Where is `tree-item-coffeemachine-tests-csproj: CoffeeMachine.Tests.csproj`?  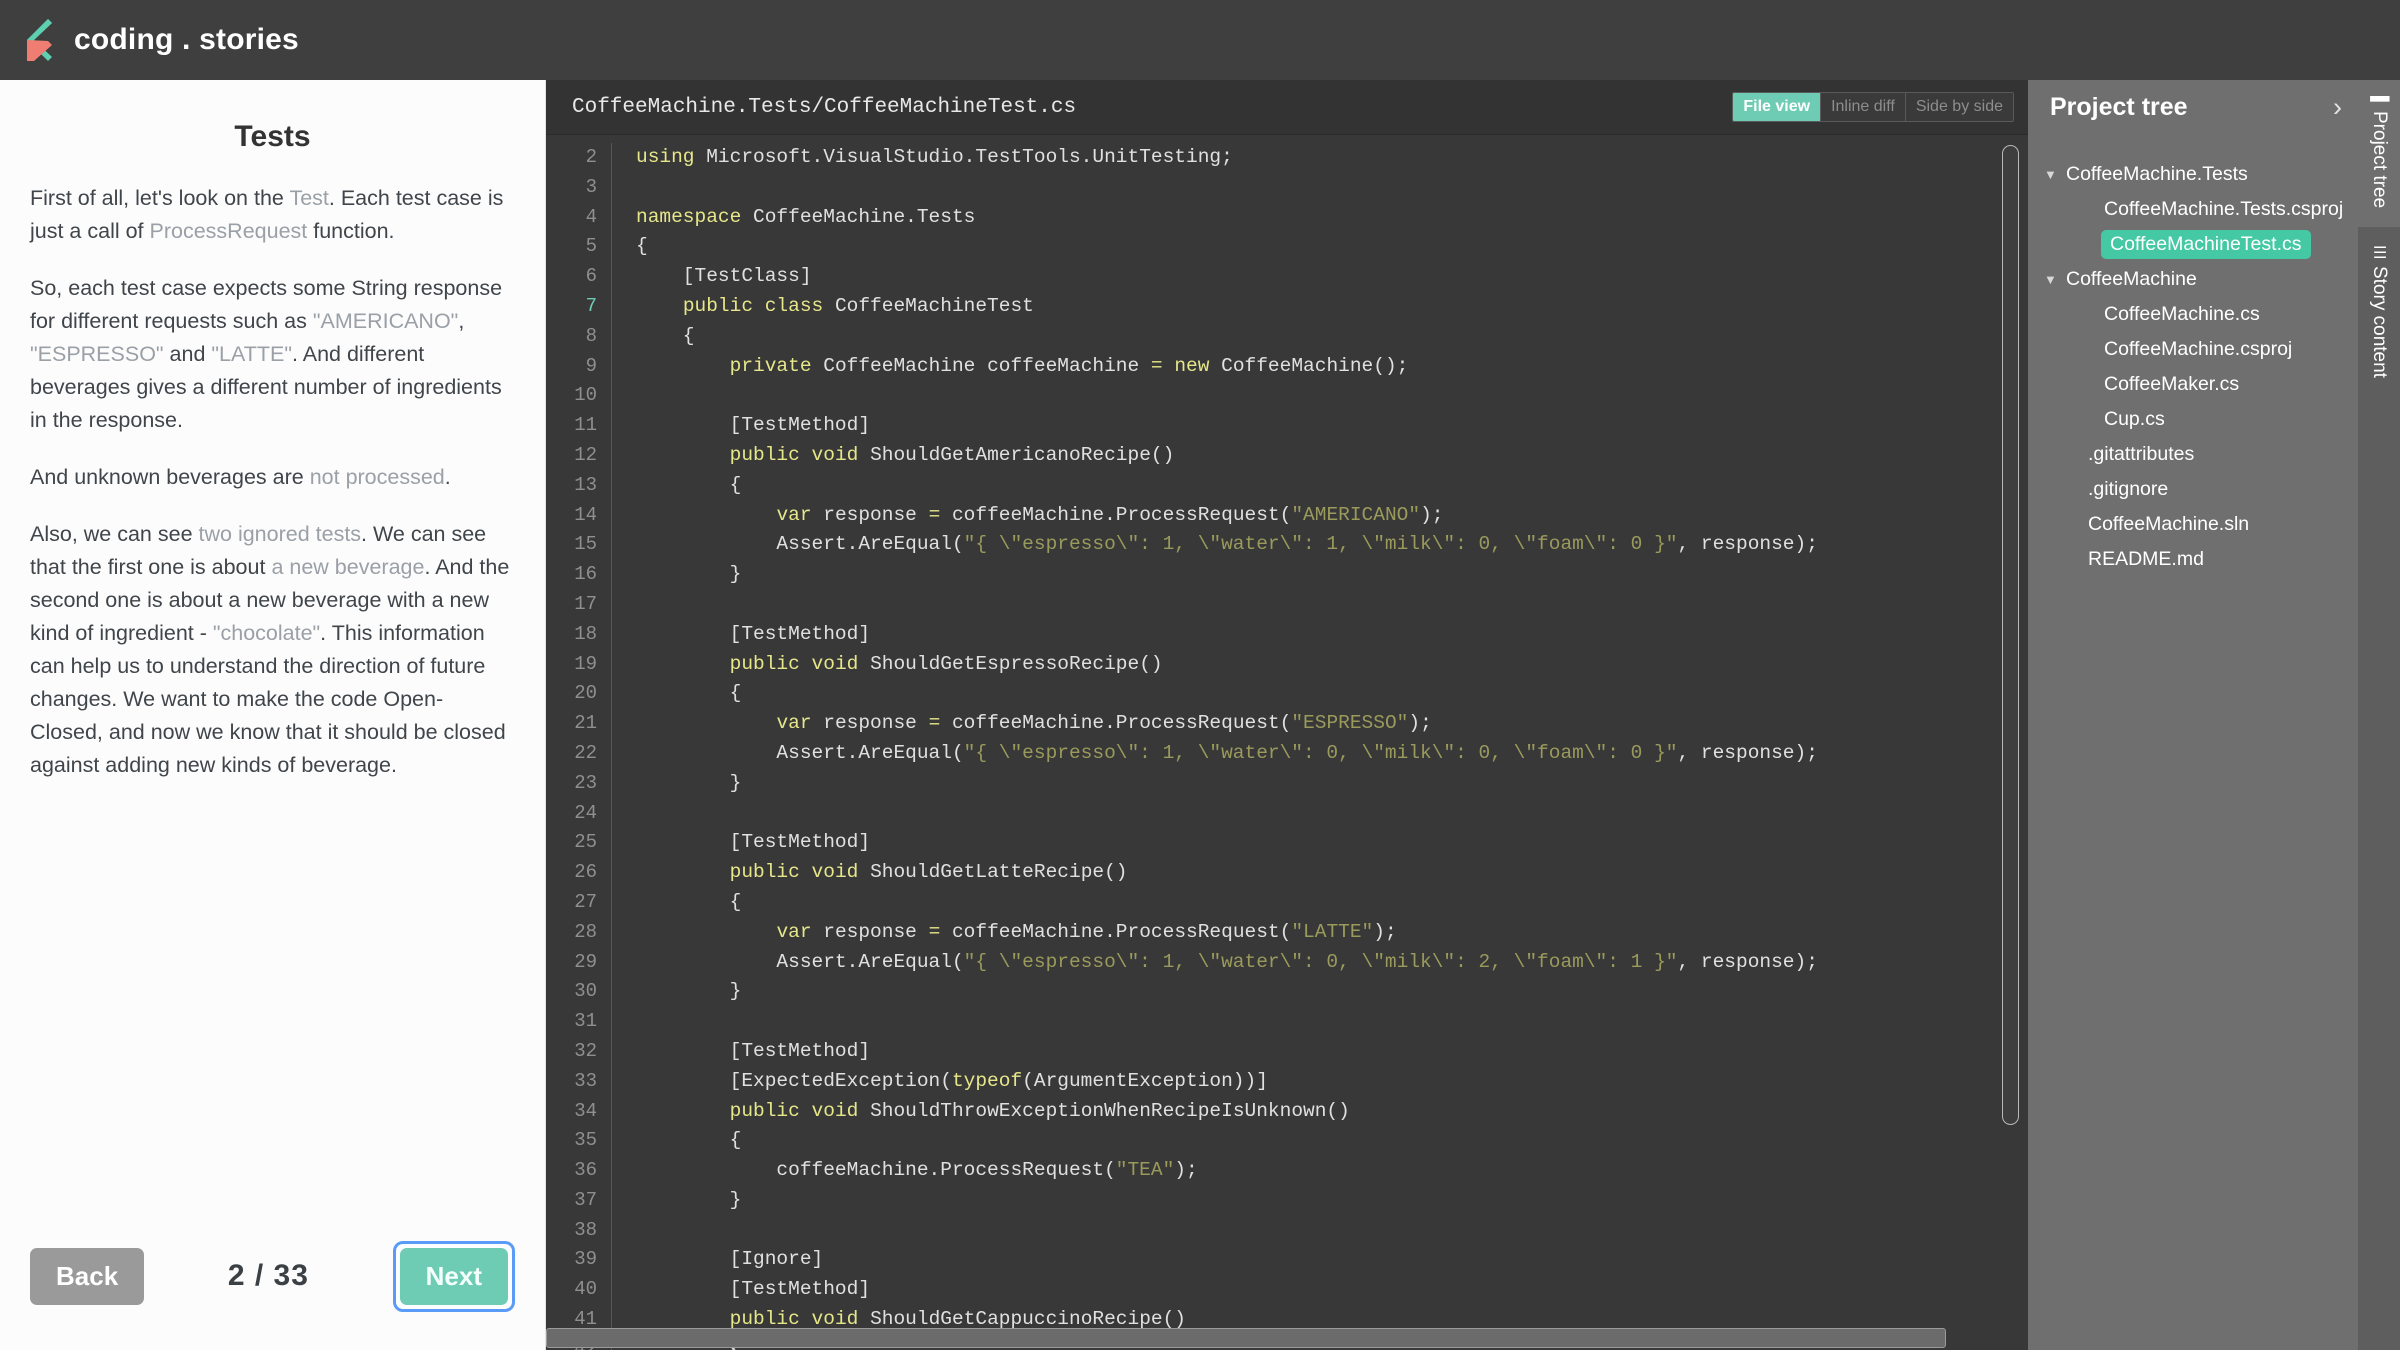 tree-item-coffeemachine-tests-csproj: CoffeeMachine.Tests.csproj is located at coordinates (2193, 209).